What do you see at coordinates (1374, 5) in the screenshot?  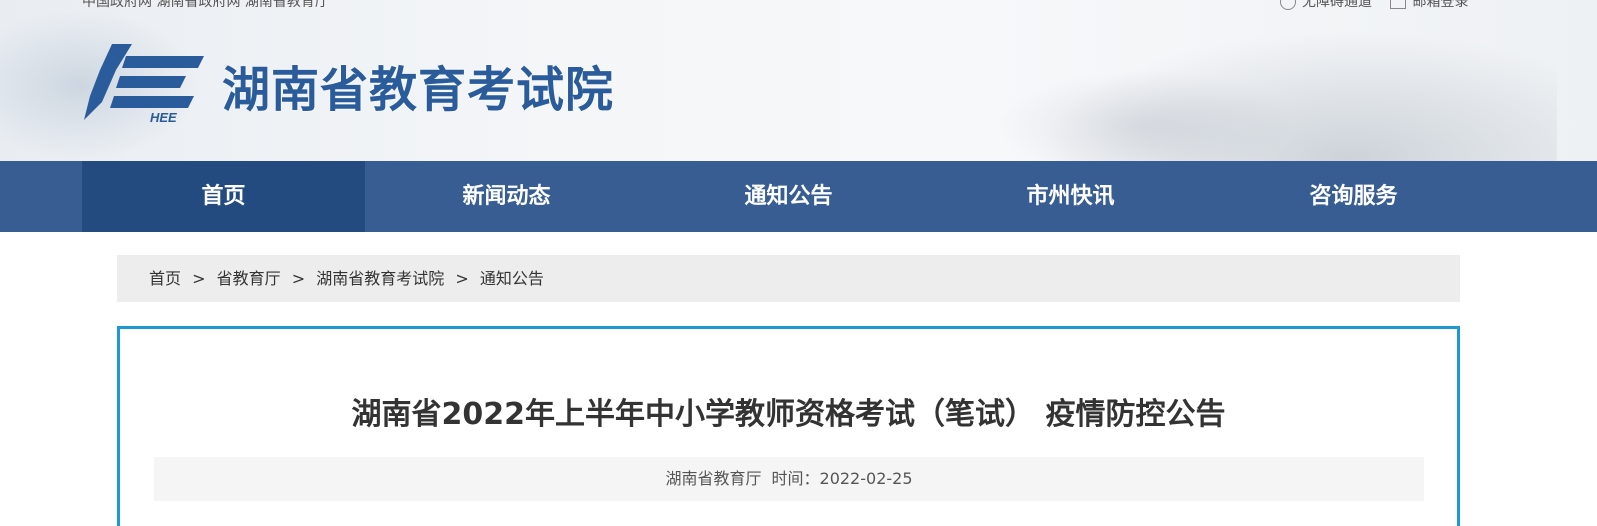 I see `top-right-links: 无障碍通道 邮箱登录` at bounding box center [1374, 5].